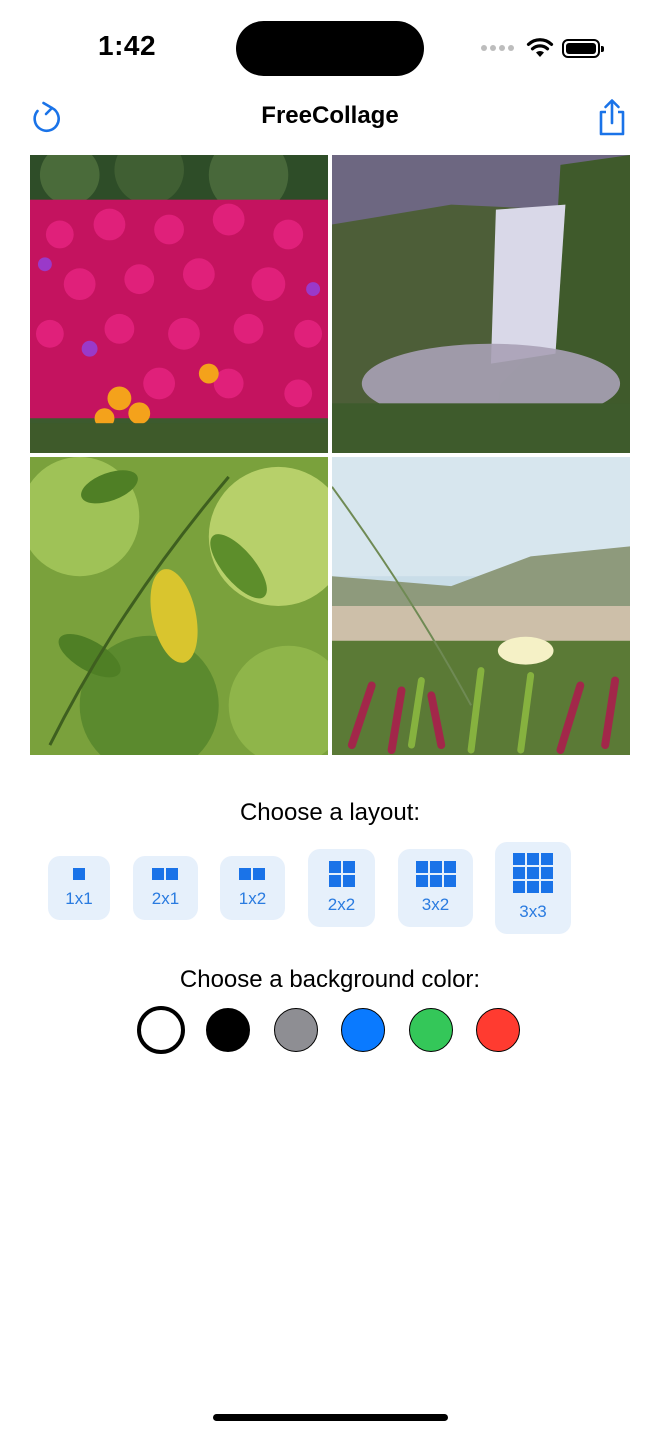 This screenshot has width=660, height=1434. I want to click on wifi-icon, so click(540, 47).